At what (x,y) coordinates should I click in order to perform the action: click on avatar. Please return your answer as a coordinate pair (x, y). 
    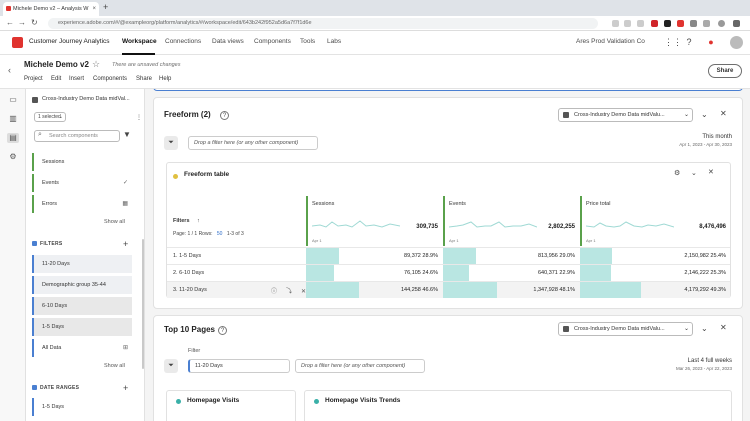
    Looking at the image, I should click on (736, 42).